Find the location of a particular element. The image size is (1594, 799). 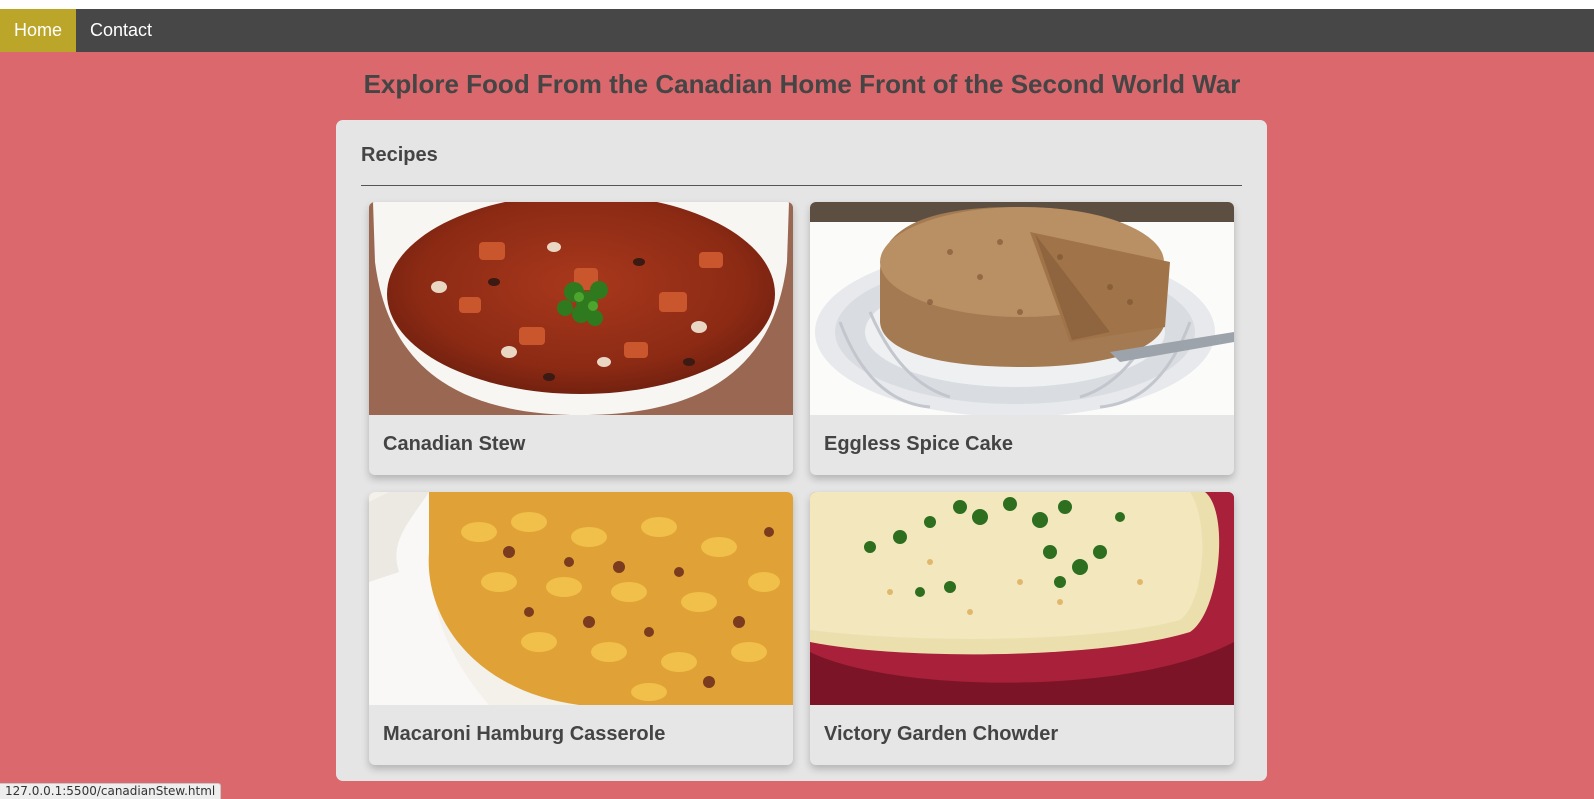

spice-cake-photo is located at coordinates (1022, 308).